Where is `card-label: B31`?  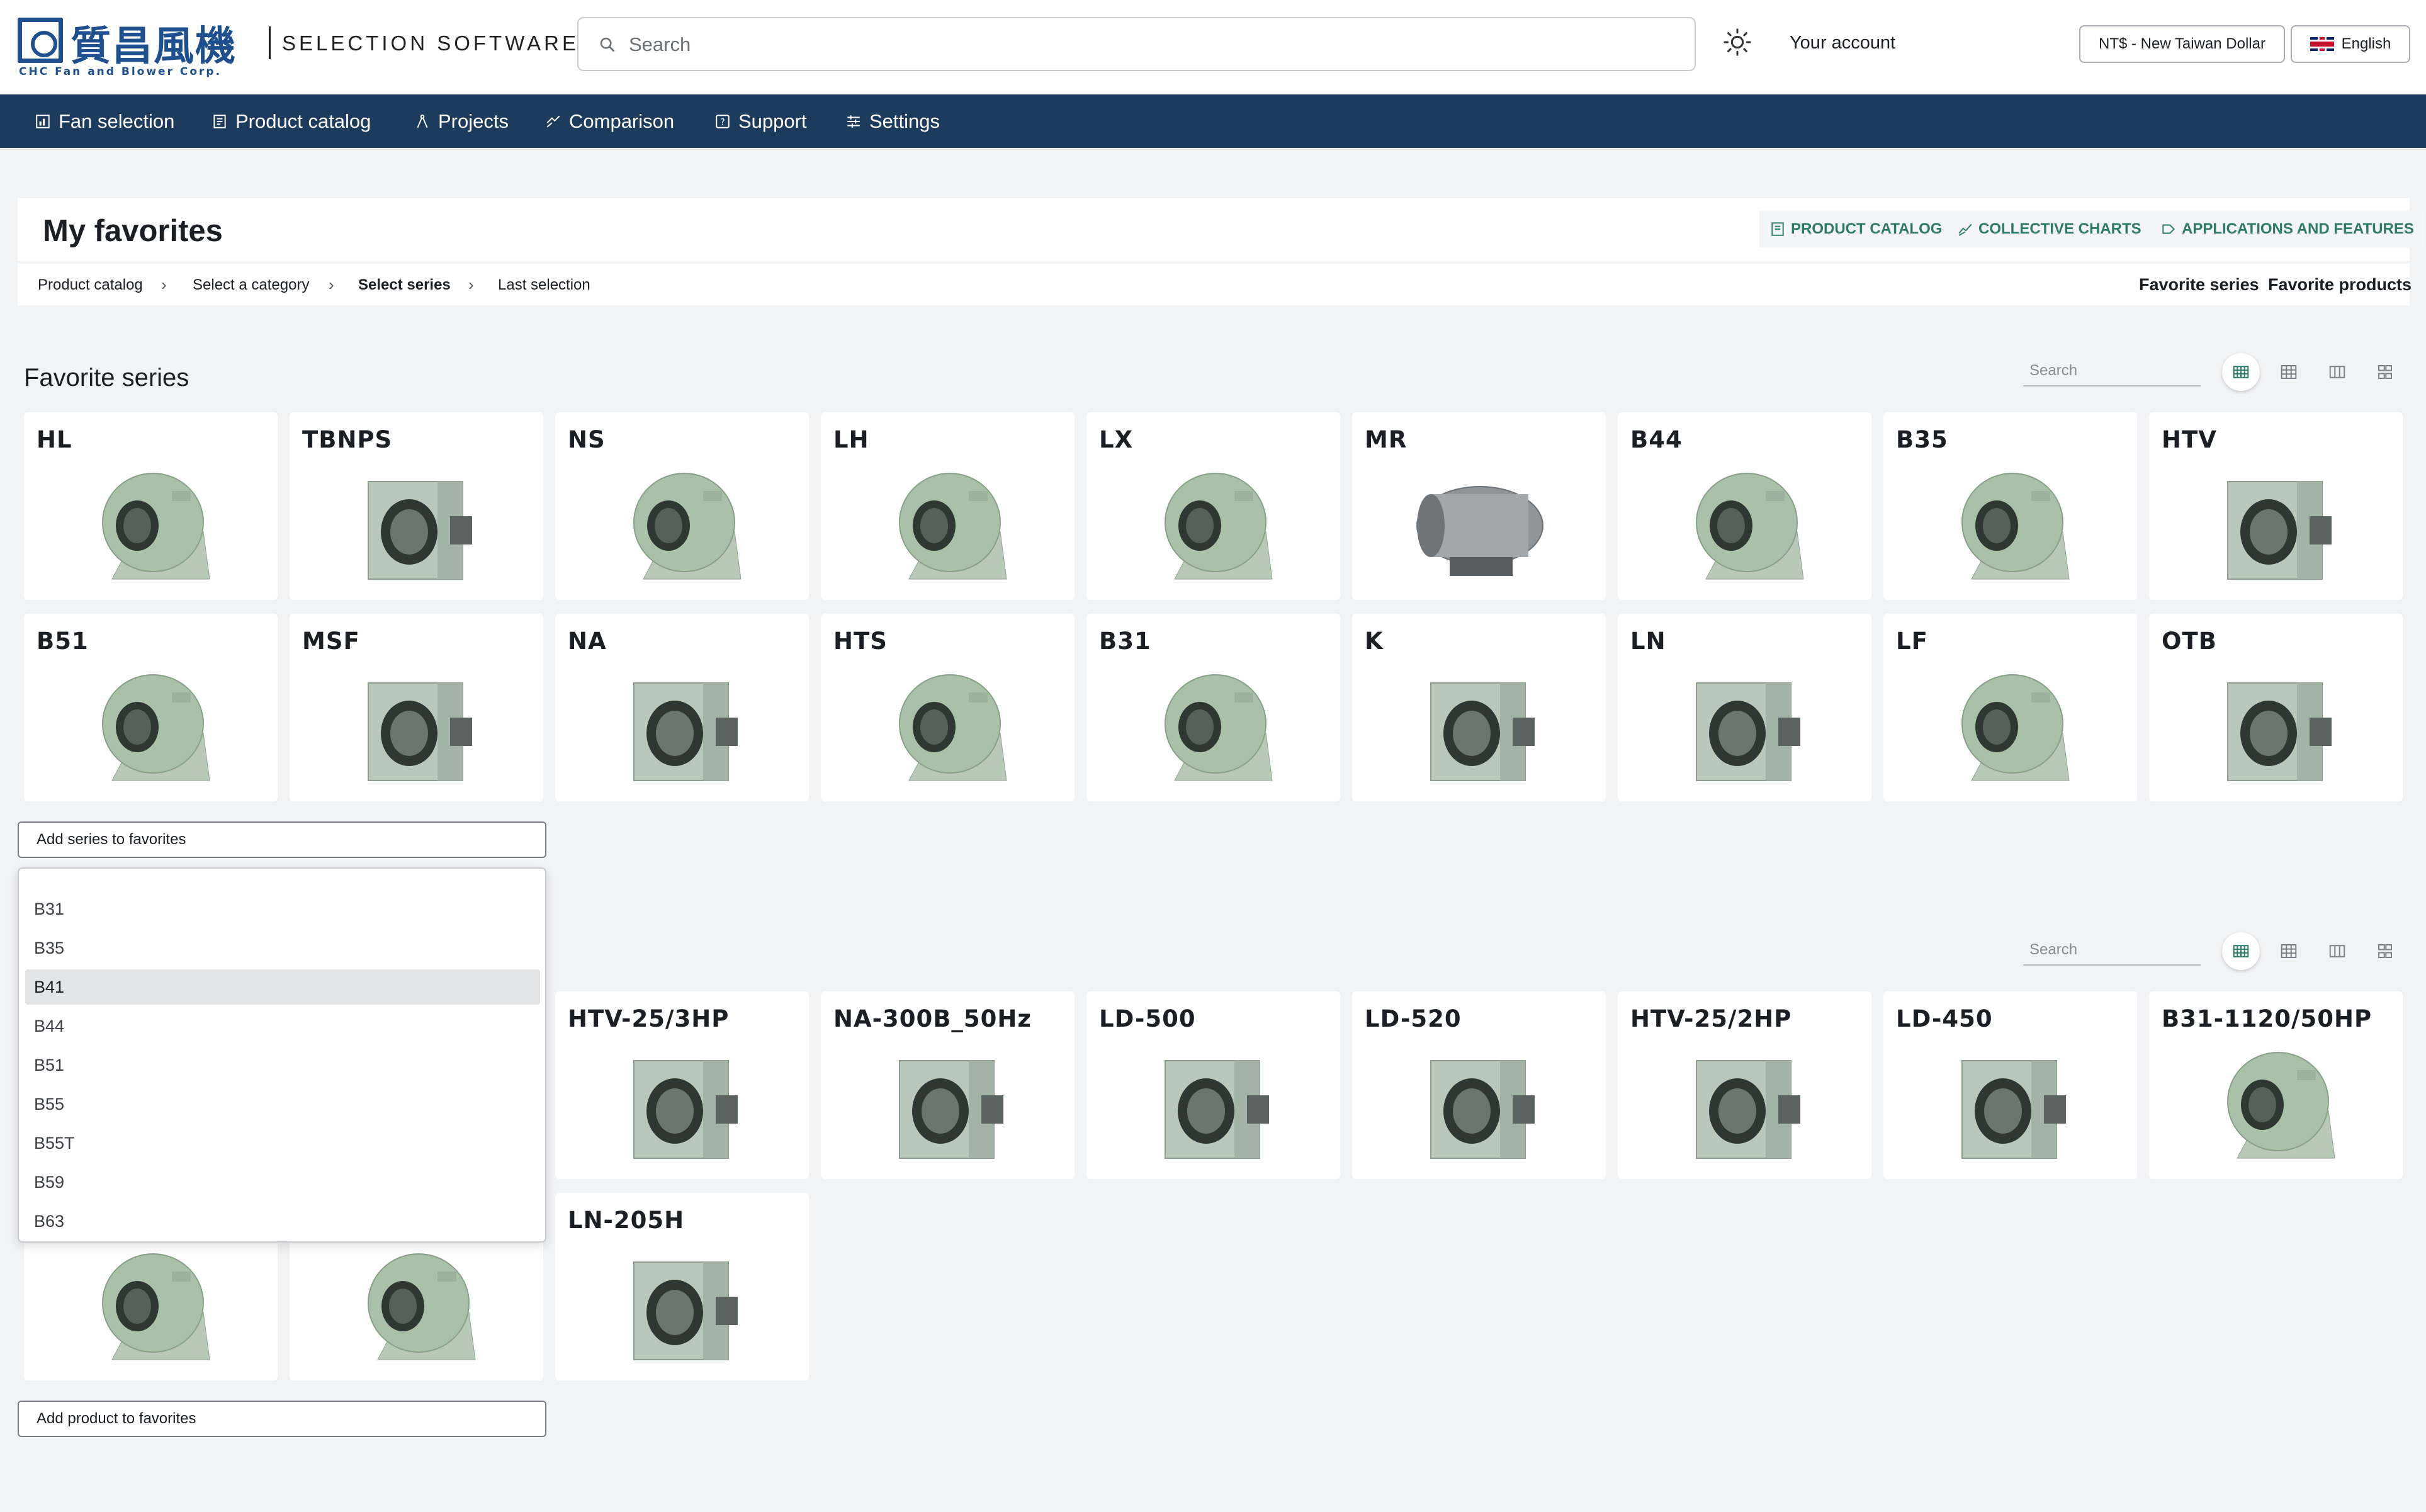 card-label: B31 is located at coordinates (1125, 641).